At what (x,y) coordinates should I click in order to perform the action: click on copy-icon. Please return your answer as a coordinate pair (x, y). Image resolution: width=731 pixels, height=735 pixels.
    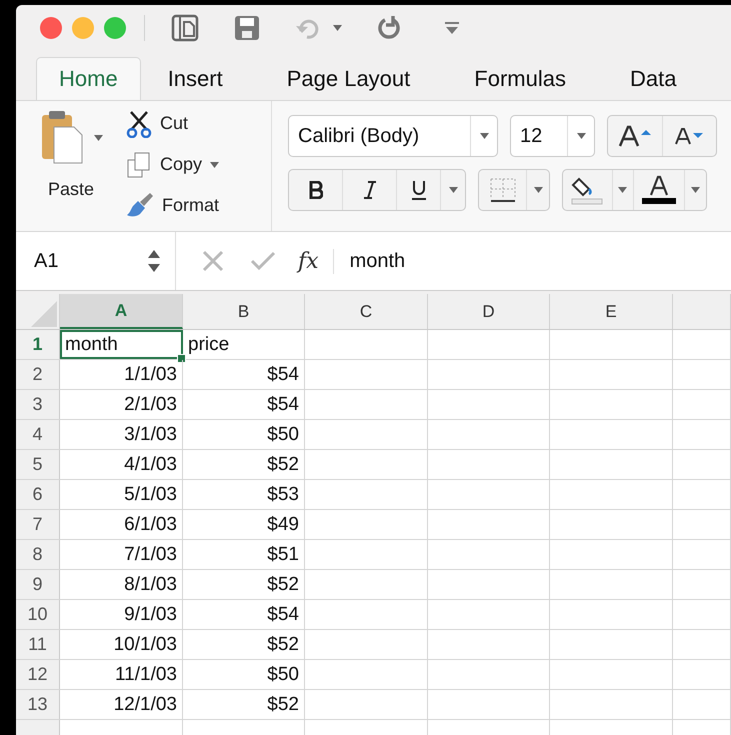
    Looking at the image, I should click on (139, 164).